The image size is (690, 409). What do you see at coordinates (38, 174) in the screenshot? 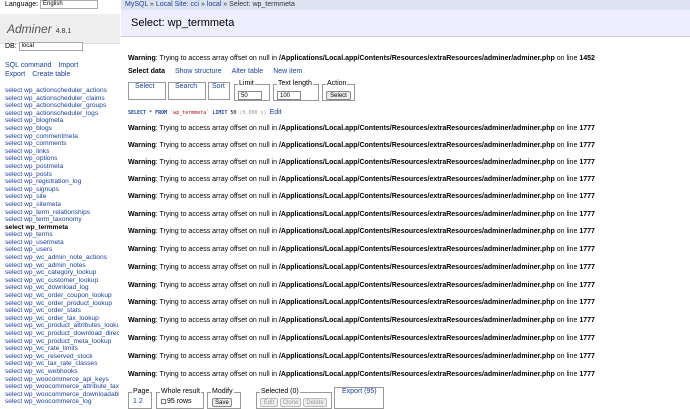
I see `table-name-link: wp_posts` at bounding box center [38, 174].